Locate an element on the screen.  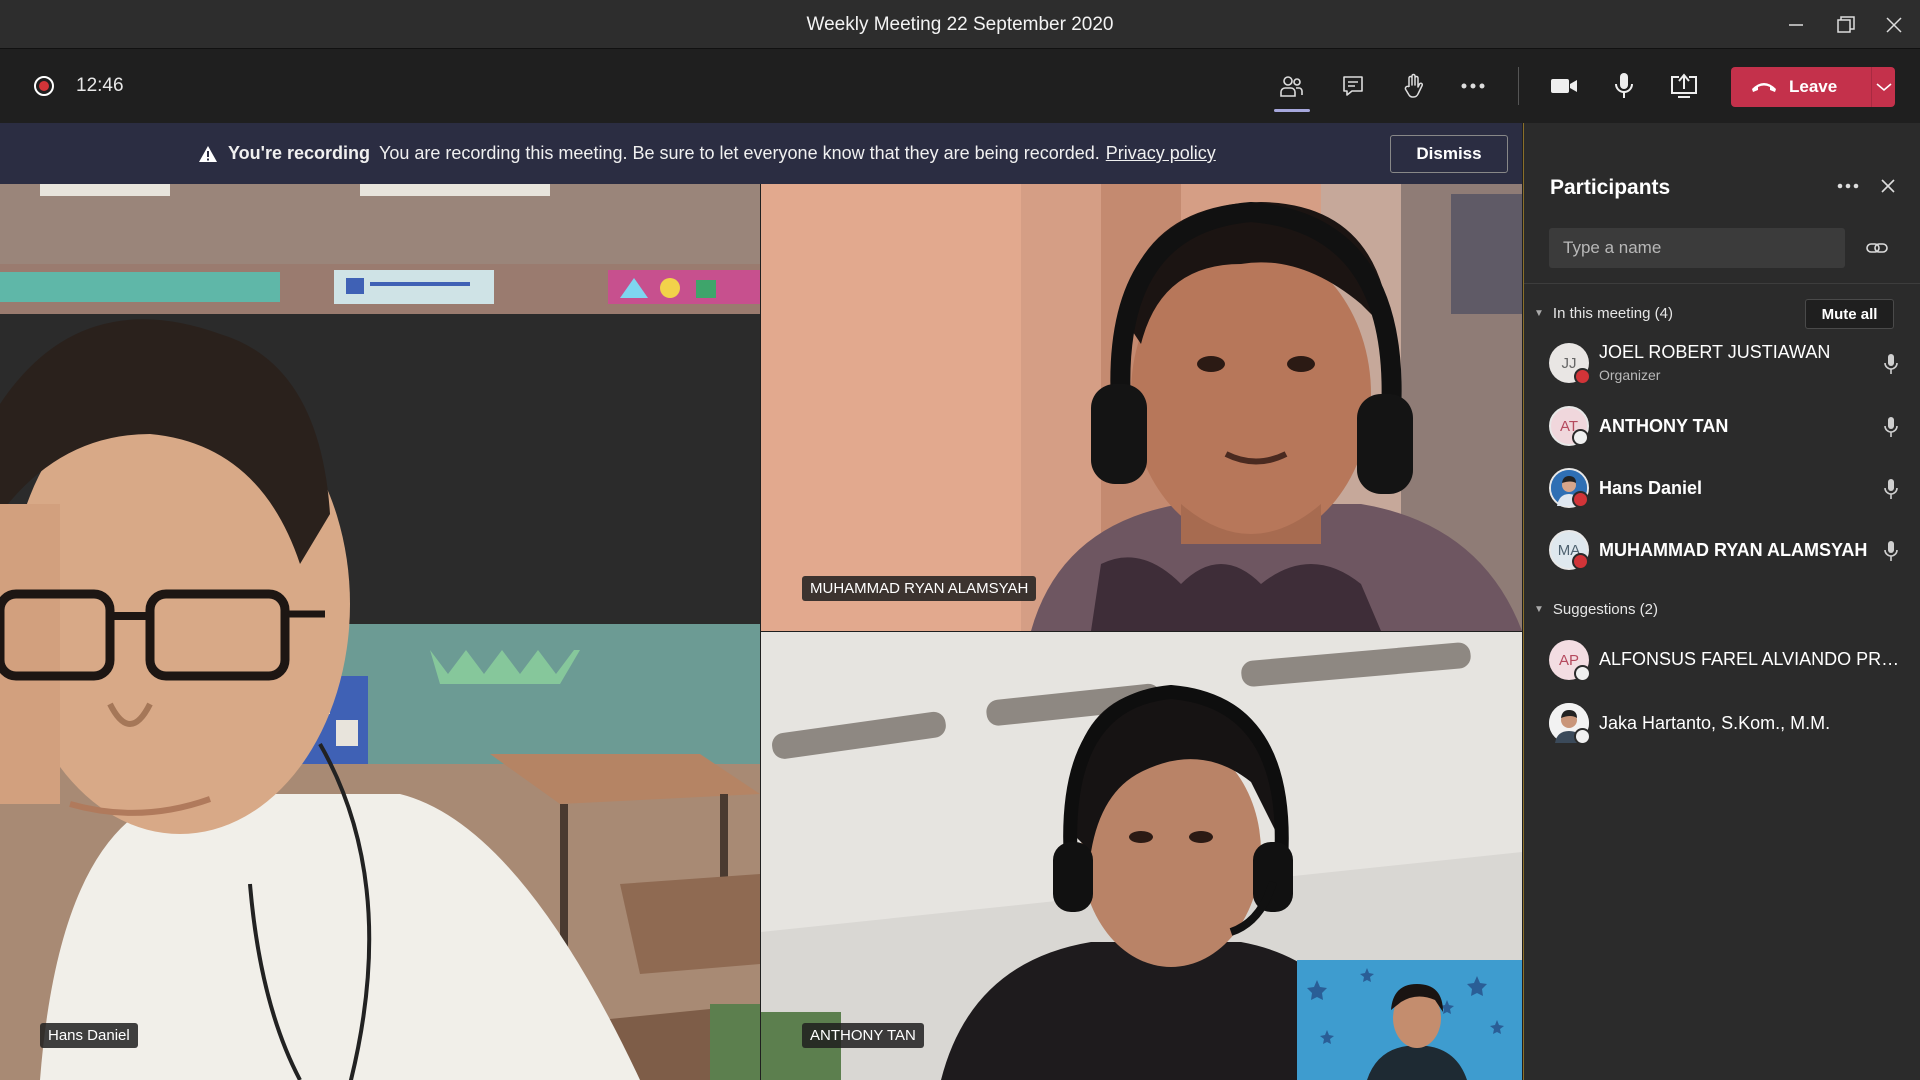
avatar: JJ is located at coordinates (1570, 364).